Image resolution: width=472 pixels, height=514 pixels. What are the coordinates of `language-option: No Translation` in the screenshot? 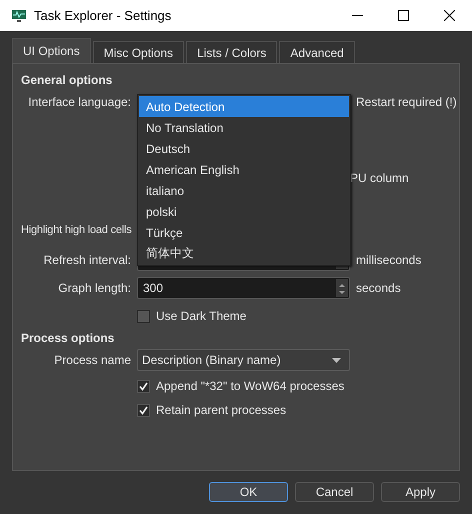 It's located at (244, 127).